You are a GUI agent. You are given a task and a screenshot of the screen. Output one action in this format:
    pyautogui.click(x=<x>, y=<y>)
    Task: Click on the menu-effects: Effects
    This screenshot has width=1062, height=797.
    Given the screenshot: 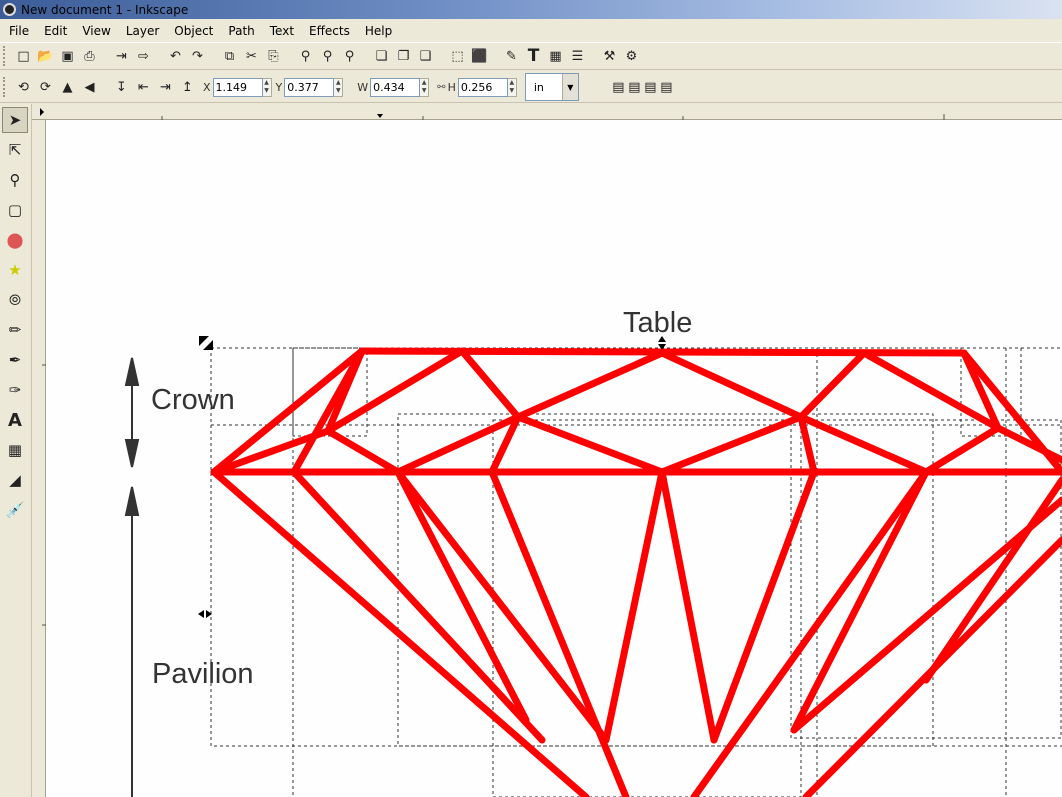 What is the action you would take?
    pyautogui.click(x=330, y=31)
    